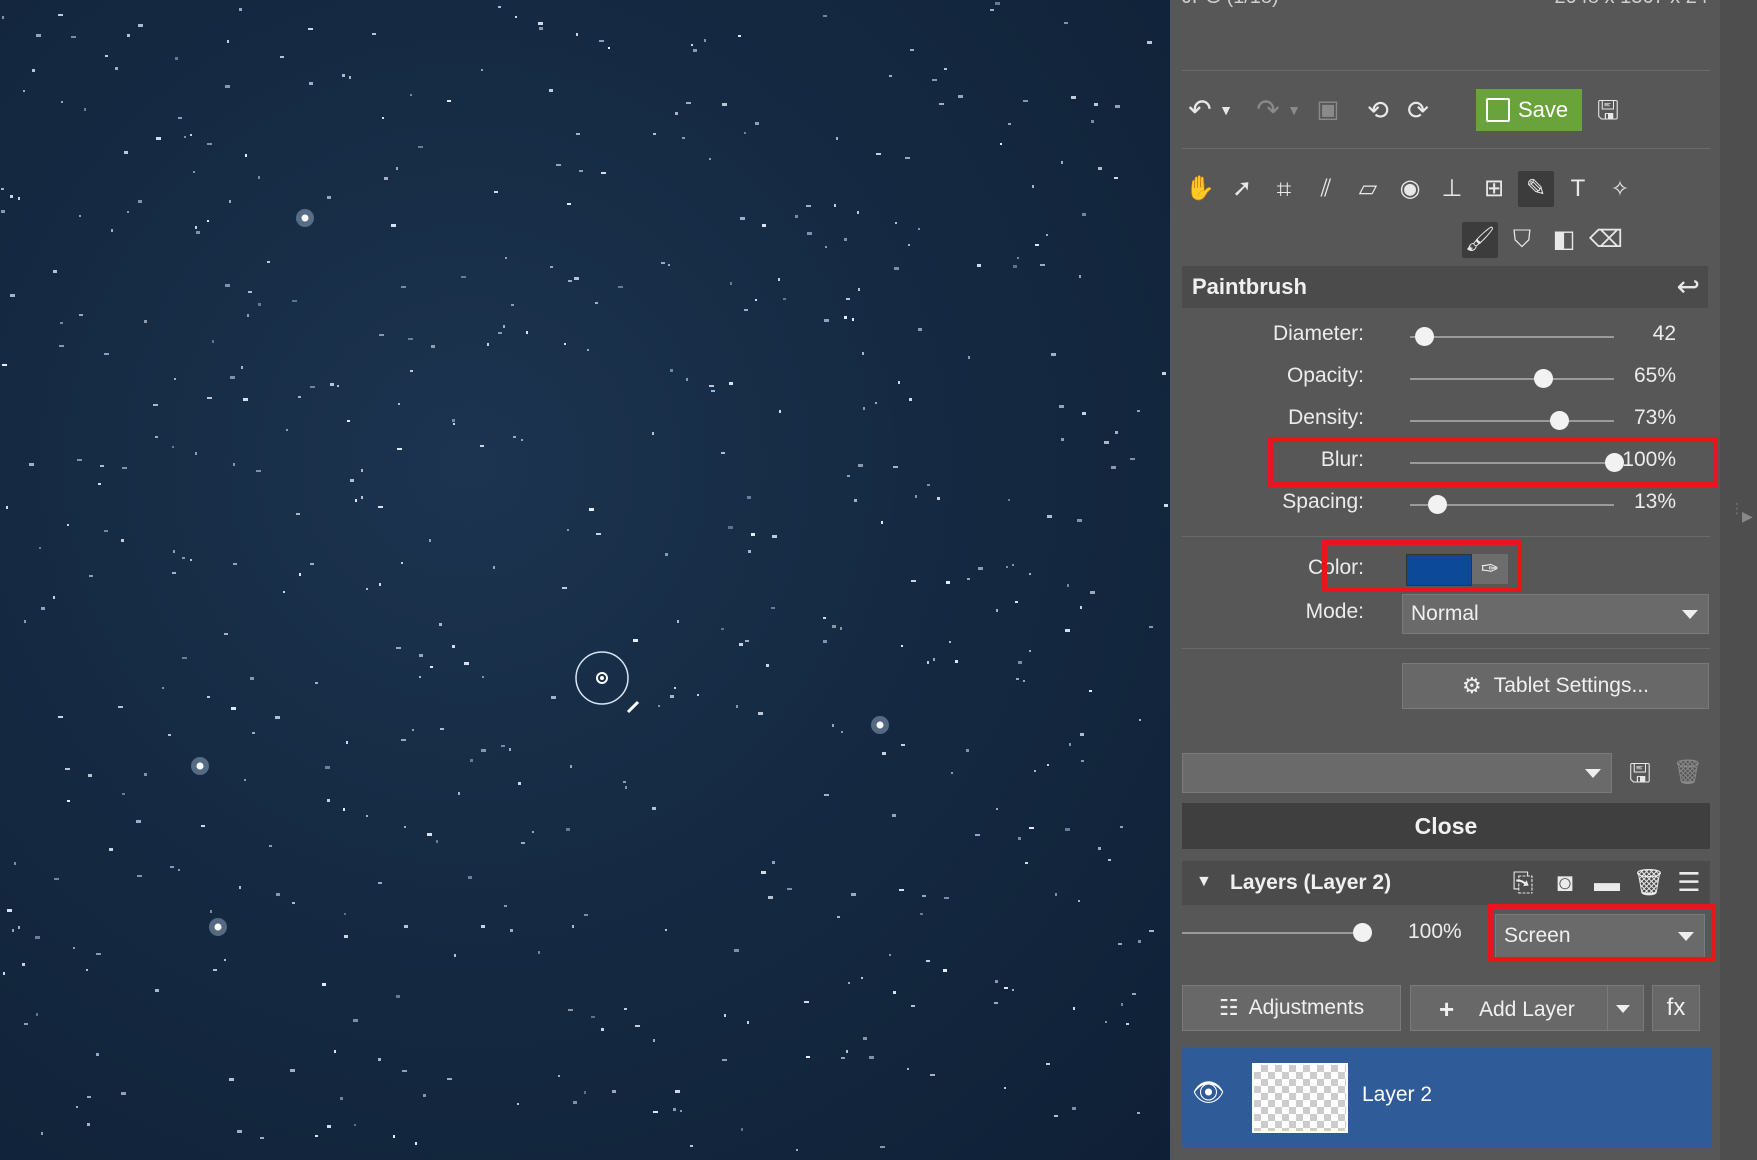 The height and width of the screenshot is (1160, 1757). I want to click on layer-name: Layer 2, so click(1397, 1094).